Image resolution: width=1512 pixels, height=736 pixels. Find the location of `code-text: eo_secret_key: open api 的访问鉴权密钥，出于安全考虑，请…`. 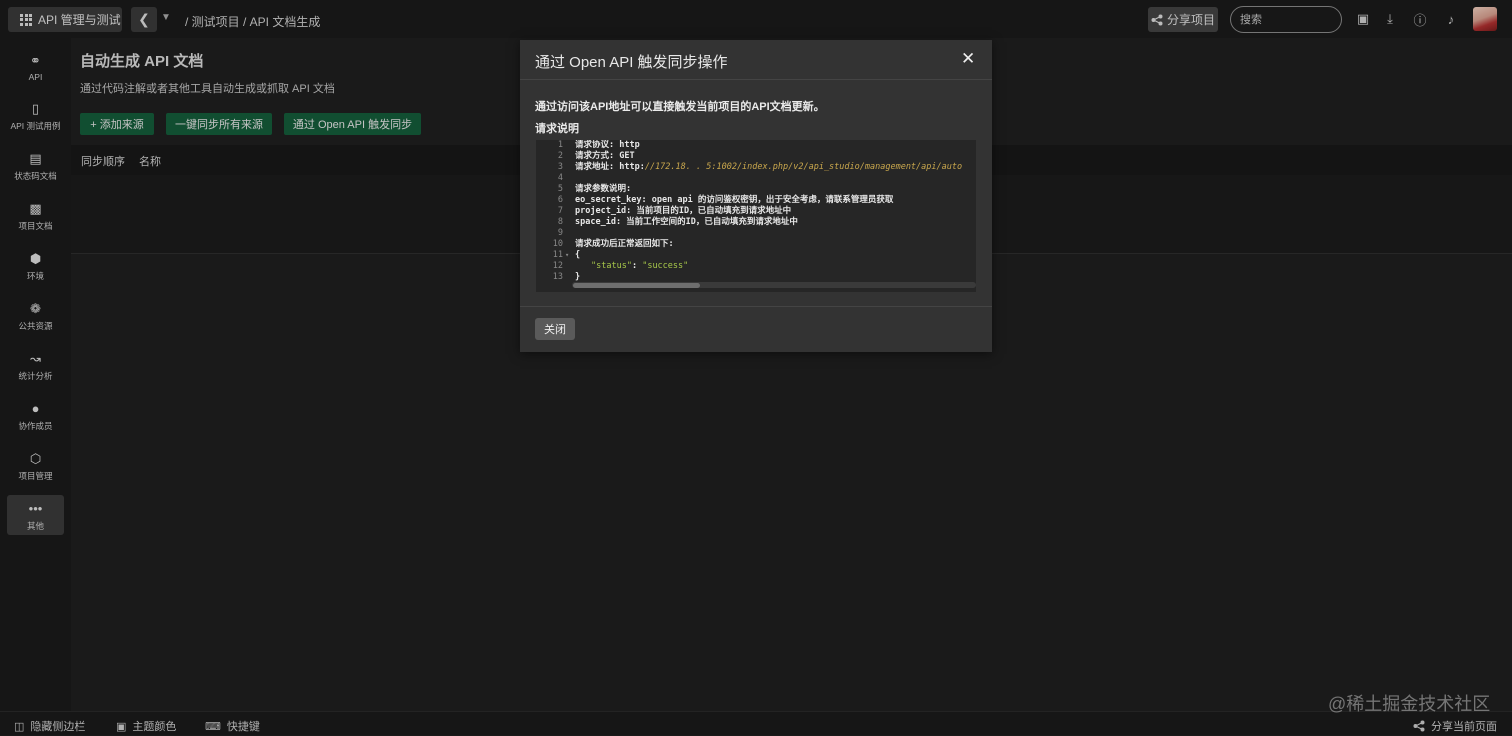

code-text: eo_secret_key: open api 的访问鉴权密钥，出于安全考虑，请… is located at coordinates (734, 200).